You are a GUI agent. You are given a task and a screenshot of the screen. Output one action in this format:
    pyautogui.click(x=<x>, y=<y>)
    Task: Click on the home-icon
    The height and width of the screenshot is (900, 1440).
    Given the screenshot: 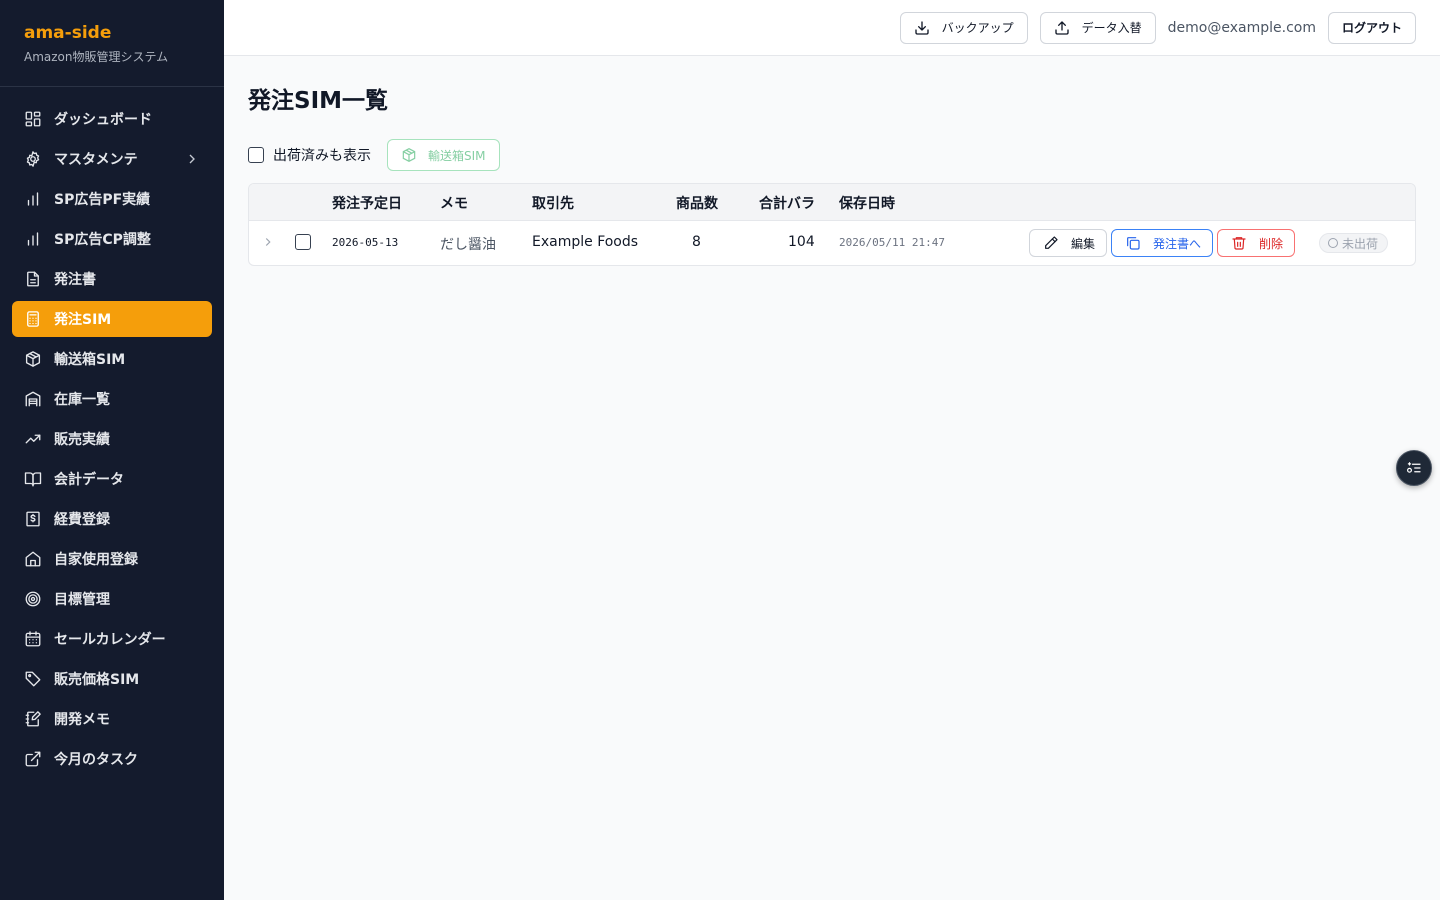 What is the action you would take?
    pyautogui.click(x=33, y=559)
    